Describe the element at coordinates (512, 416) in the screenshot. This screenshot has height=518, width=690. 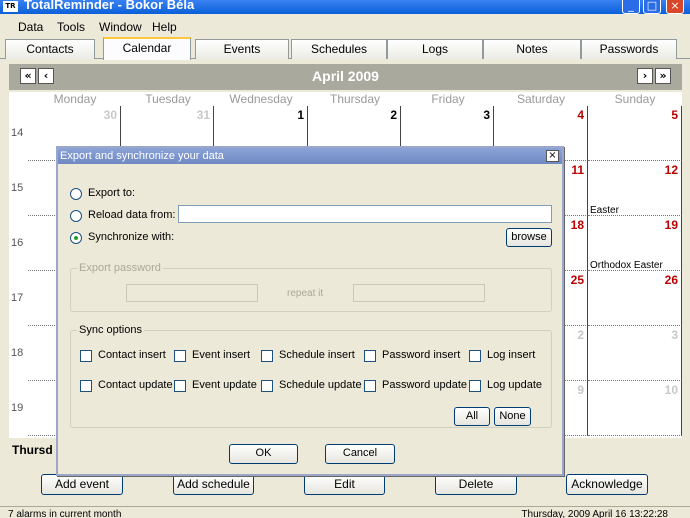
I see `select-none-button: None` at that location.